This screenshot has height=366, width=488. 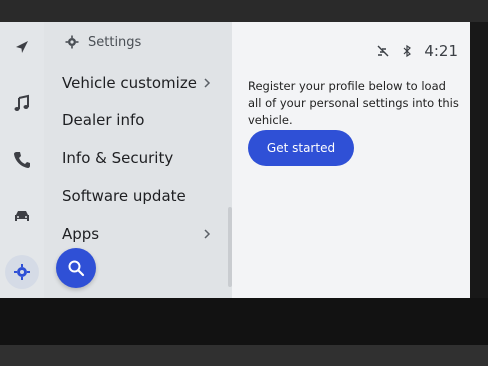 I want to click on rail-settings-highlight, so click(x=22, y=272).